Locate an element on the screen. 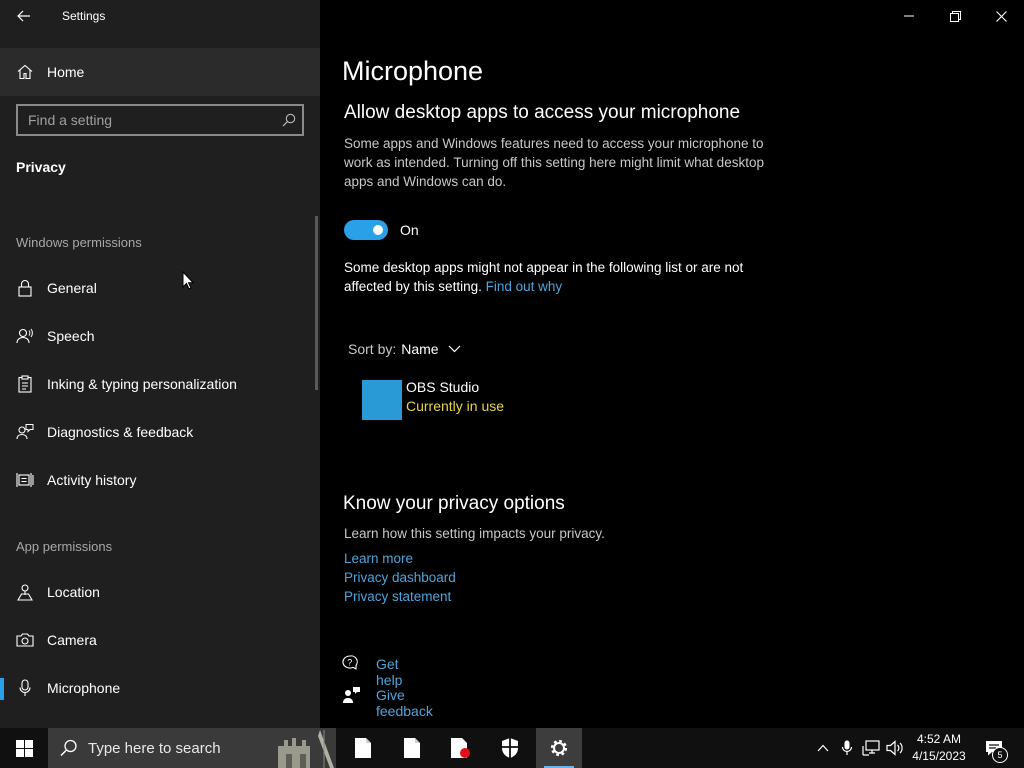 The height and width of the screenshot is (768, 1024). tray-network-button is located at coordinates (871, 748).